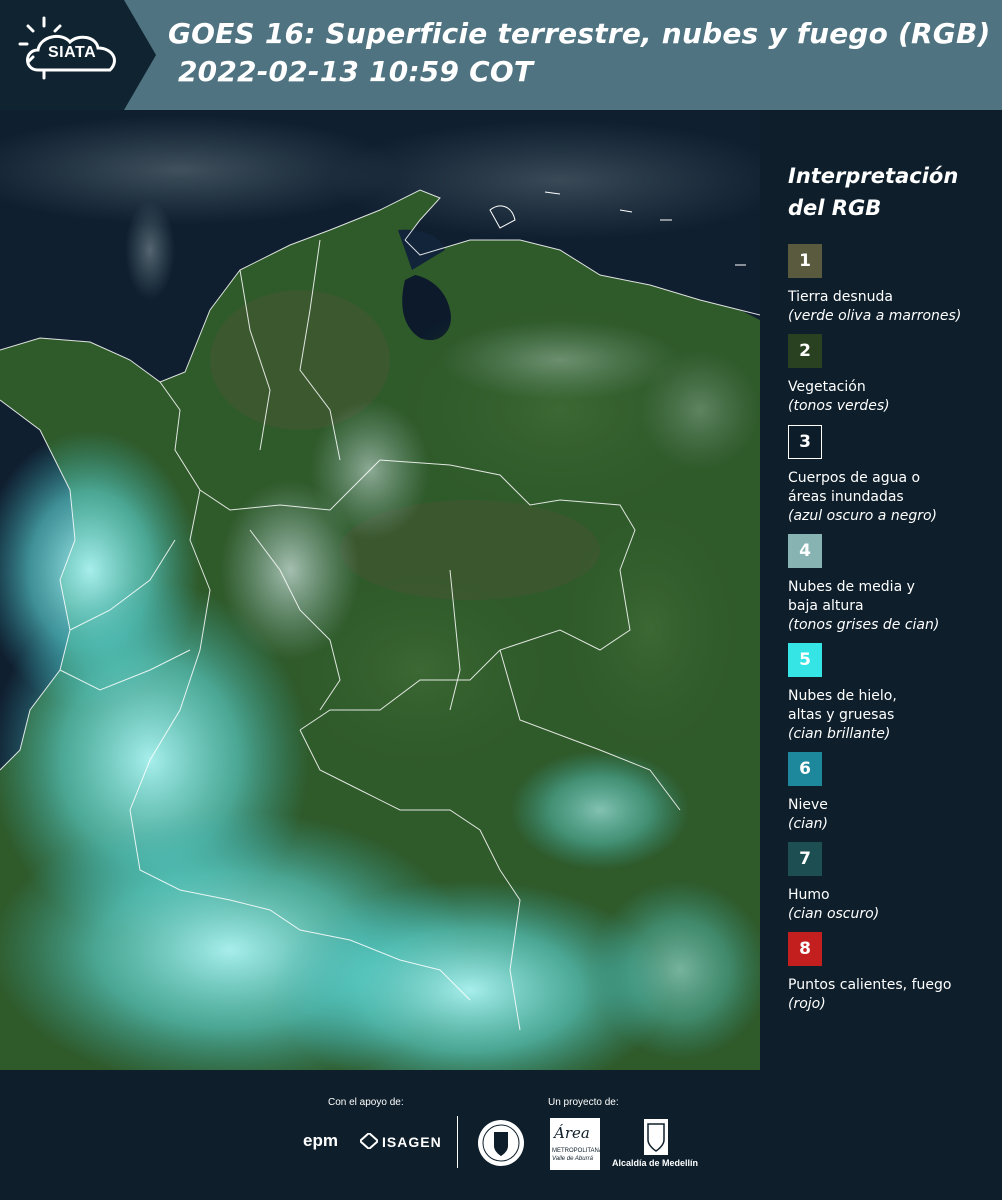 This screenshot has height=1200, width=1002. What do you see at coordinates (864, 625) in the screenshot?
I see `legend-desc: (tonos grises de cian)` at bounding box center [864, 625].